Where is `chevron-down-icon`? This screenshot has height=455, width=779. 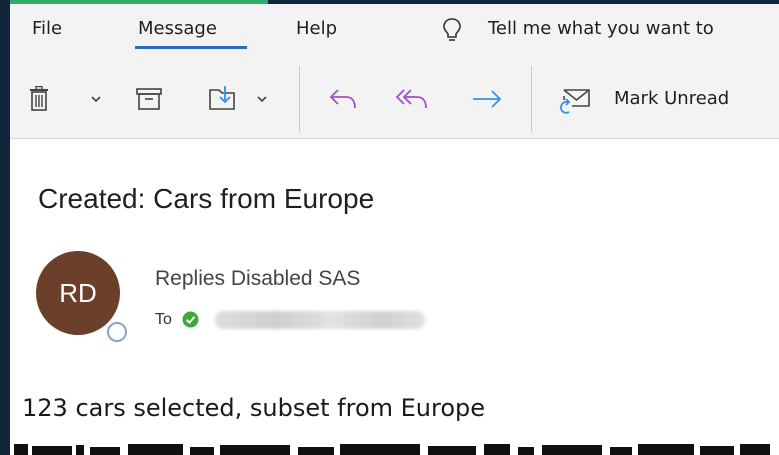 chevron-down-icon is located at coordinates (96, 99).